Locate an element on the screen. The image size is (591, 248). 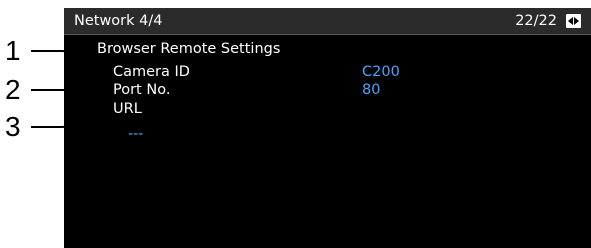
menu-header: Network 4/4 22/22 is located at coordinates (327, 21).